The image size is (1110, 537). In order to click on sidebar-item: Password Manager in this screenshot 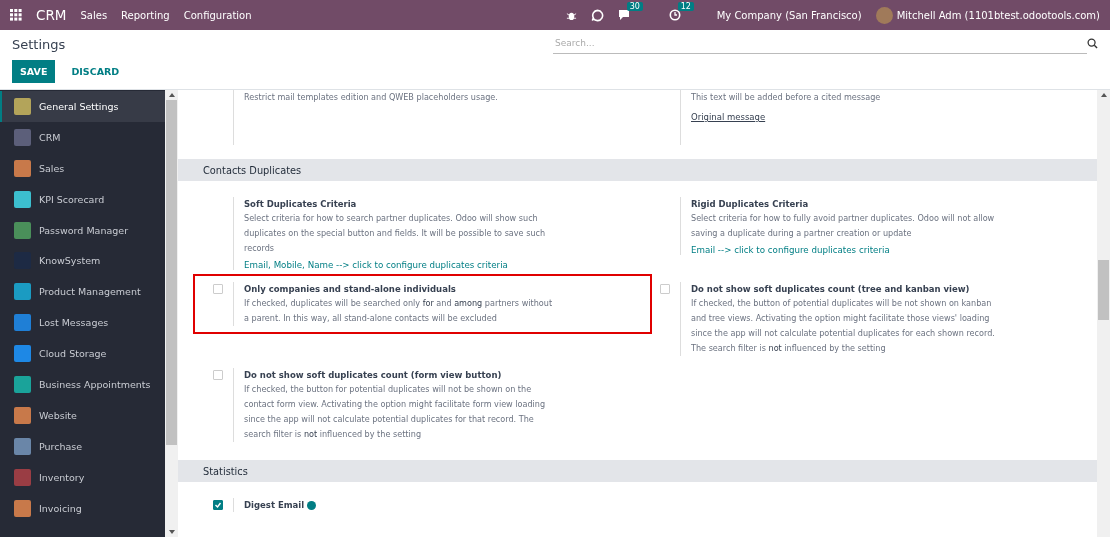, I will do `click(82, 230)`.